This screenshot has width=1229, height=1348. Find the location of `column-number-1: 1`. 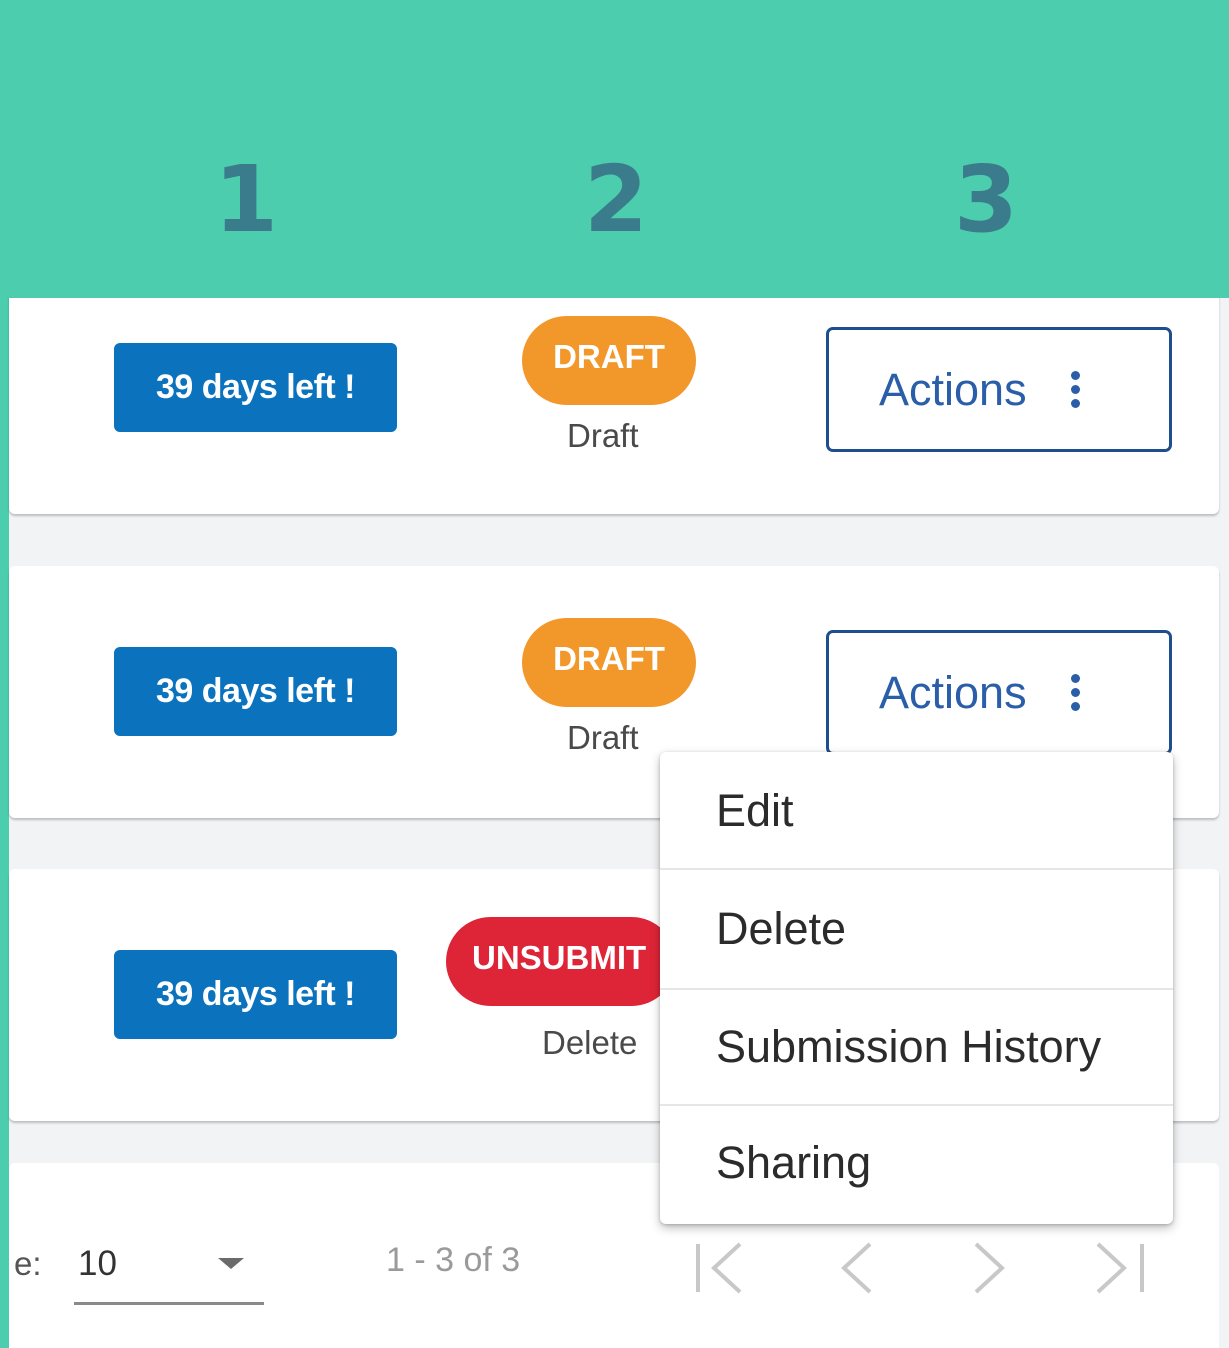

column-number-1: 1 is located at coordinates (245, 199).